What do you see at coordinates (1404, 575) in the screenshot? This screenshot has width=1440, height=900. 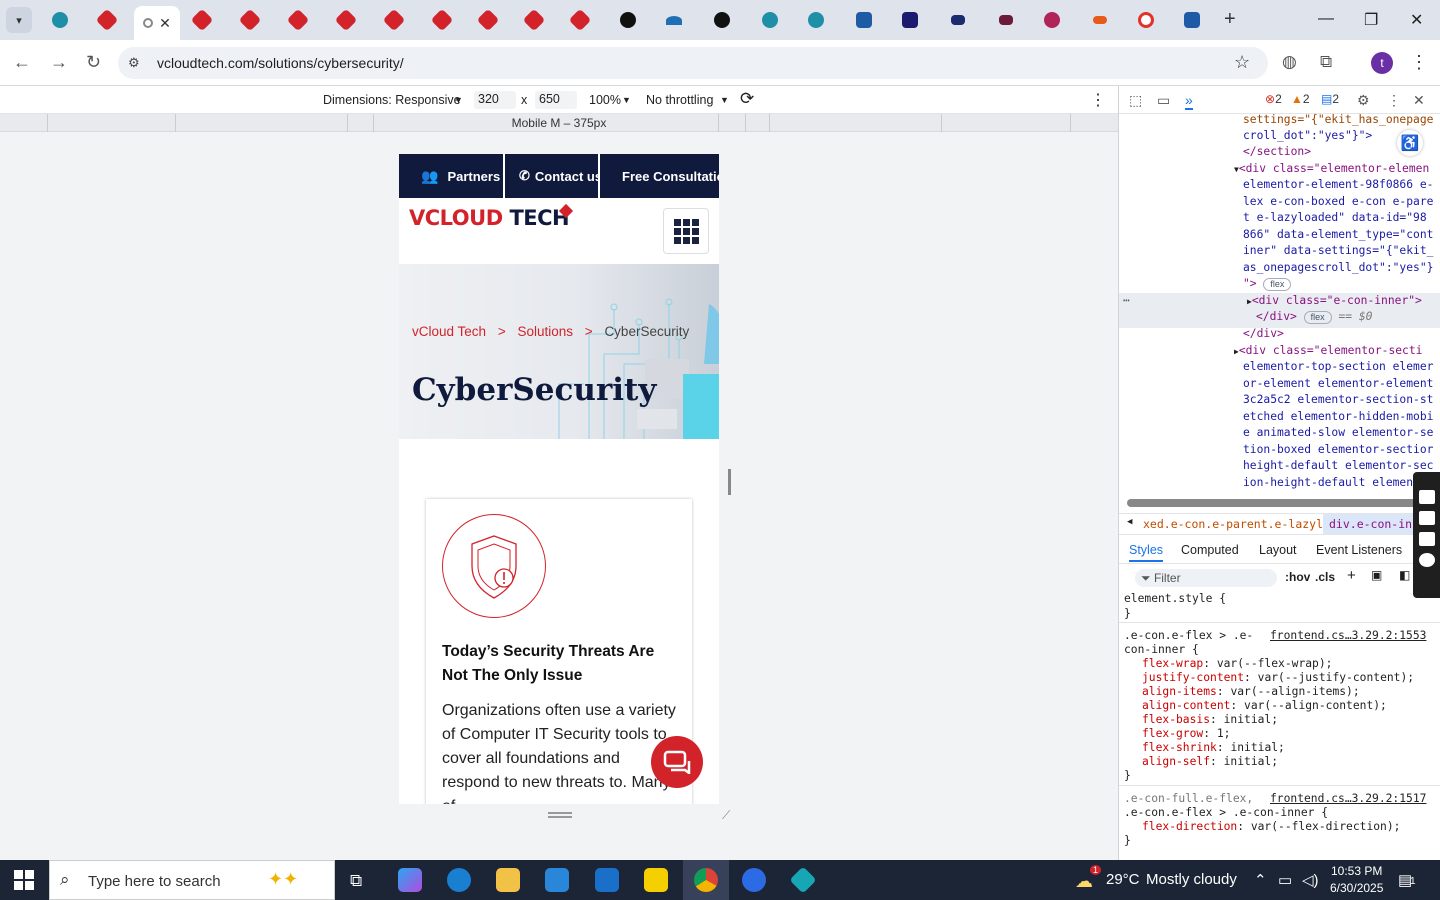 I see `sidebar-toggle-icon: ◧` at bounding box center [1404, 575].